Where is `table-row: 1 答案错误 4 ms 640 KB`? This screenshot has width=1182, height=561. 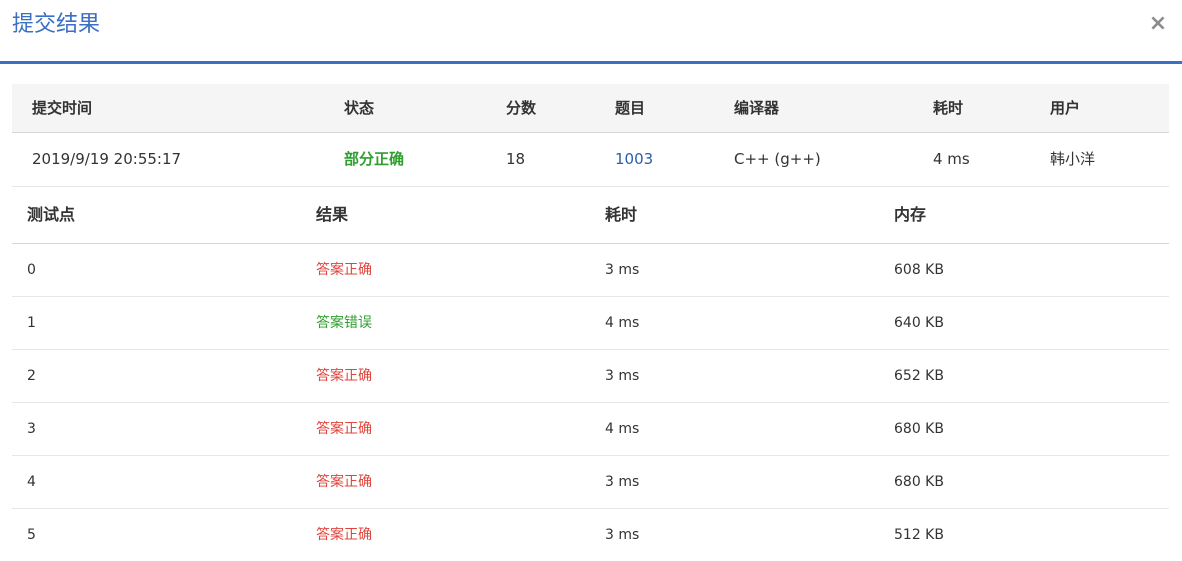 table-row: 1 答案错误 4 ms 640 KB is located at coordinates (590, 323).